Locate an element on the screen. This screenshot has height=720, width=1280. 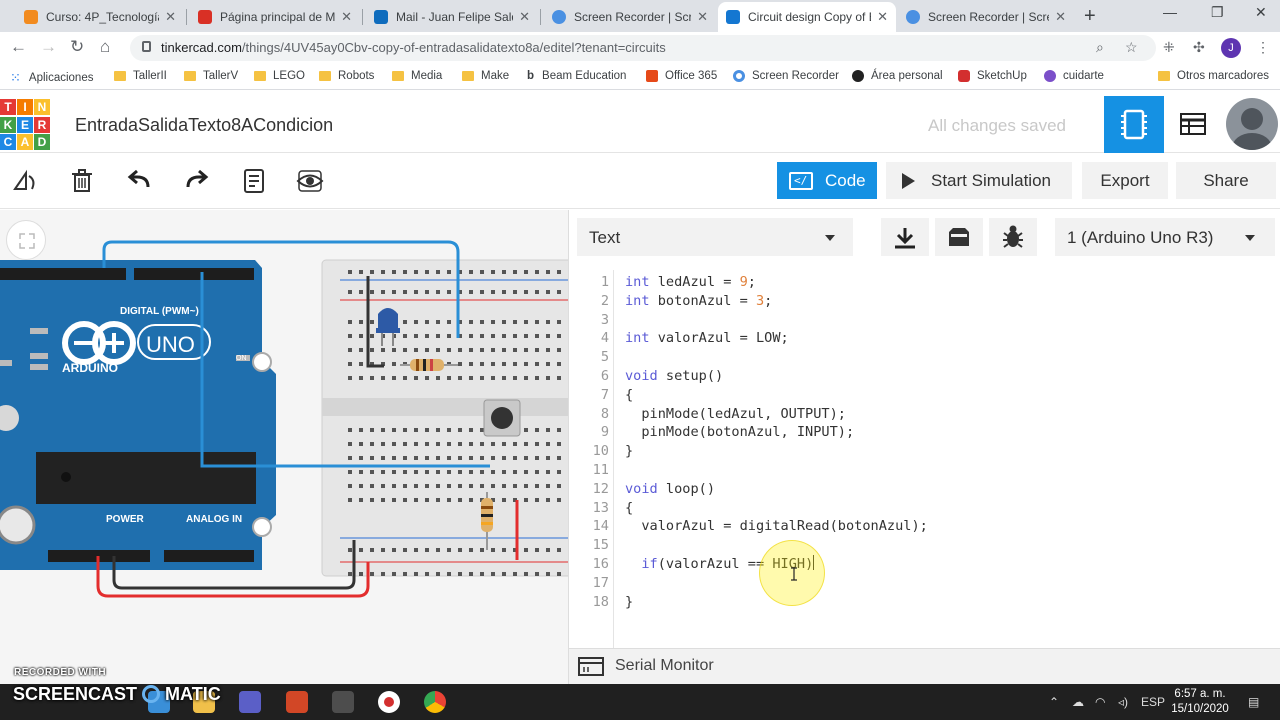
start-simulation-button: Start Simulation is located at coordinates (979, 180).